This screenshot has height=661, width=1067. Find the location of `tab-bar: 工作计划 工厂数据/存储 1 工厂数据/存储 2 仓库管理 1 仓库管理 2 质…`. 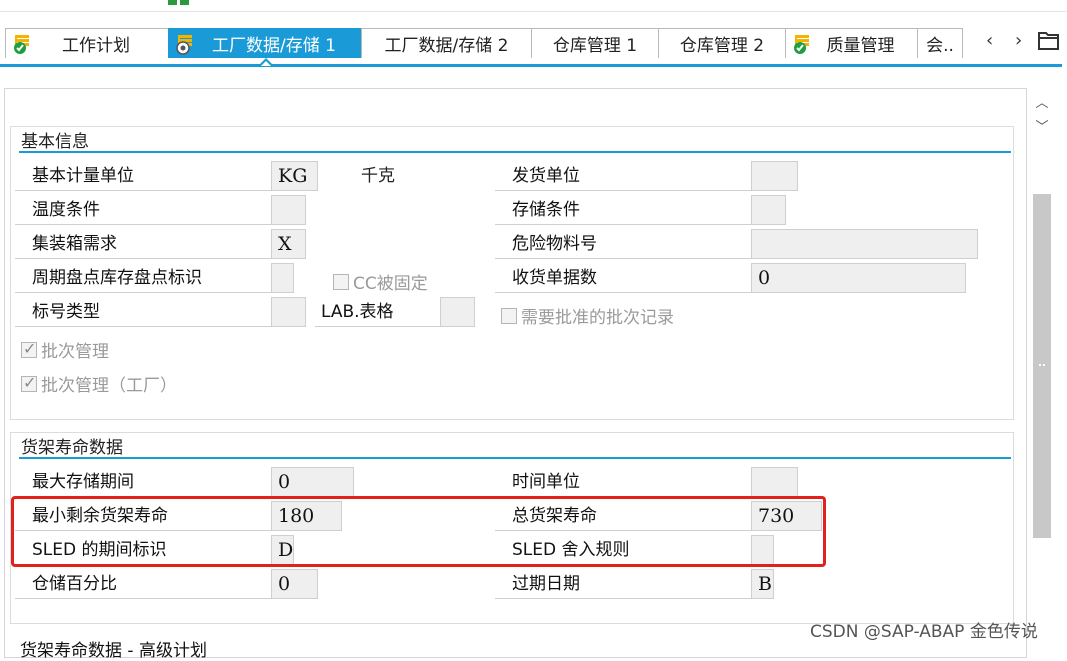

tab-bar: 工作计划 工厂数据/存储 1 工厂数据/存储 2 仓库管理 1 仓库管理 2 质… is located at coordinates (533, 43).